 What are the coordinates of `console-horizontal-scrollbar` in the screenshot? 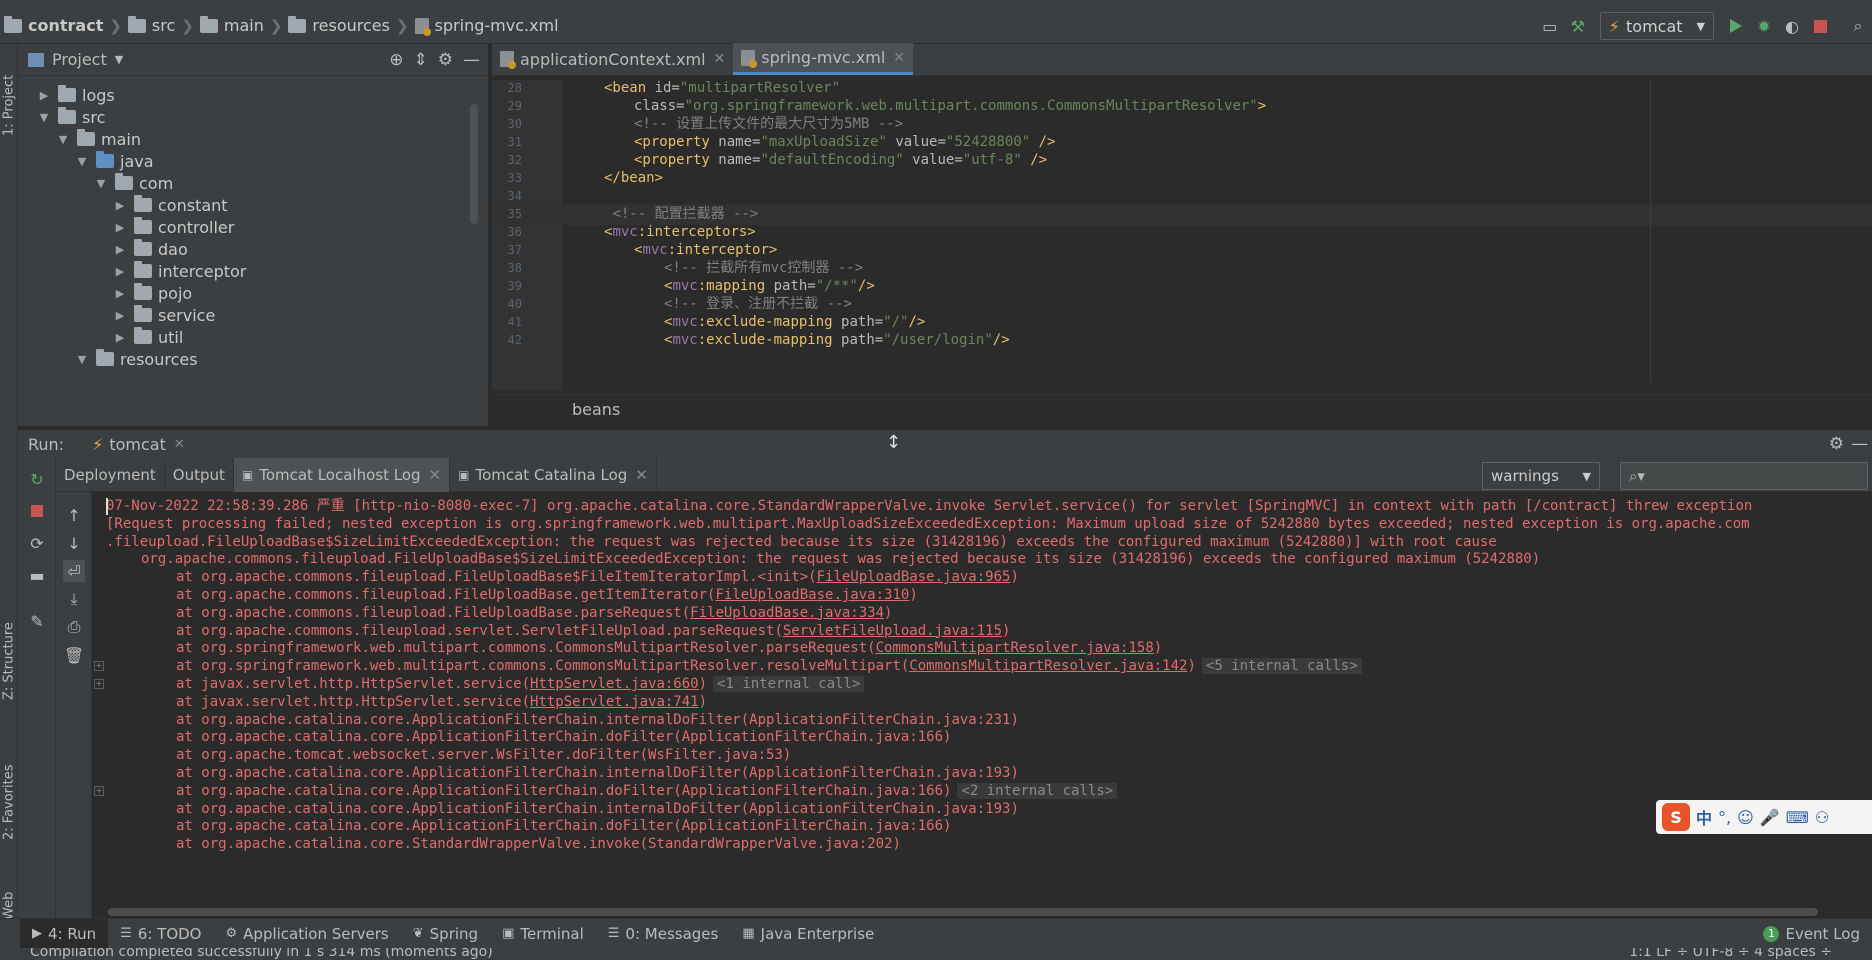 It's located at (963, 912).